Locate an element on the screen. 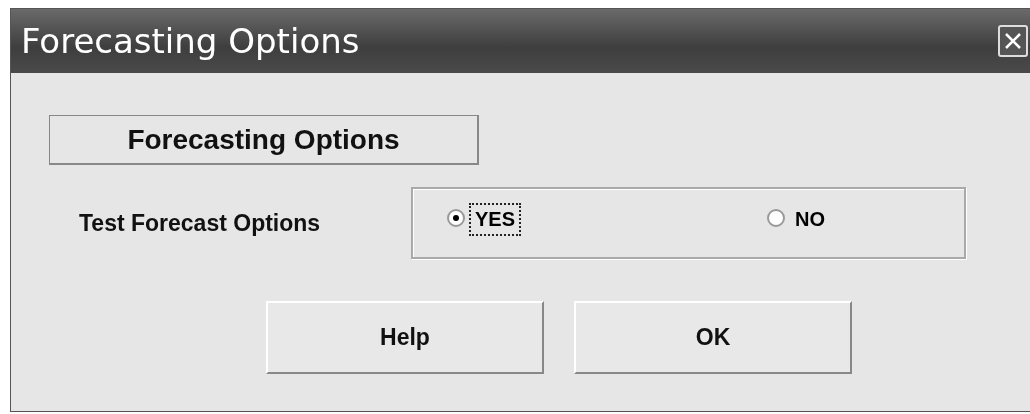  help-button: Help is located at coordinates (405, 337).